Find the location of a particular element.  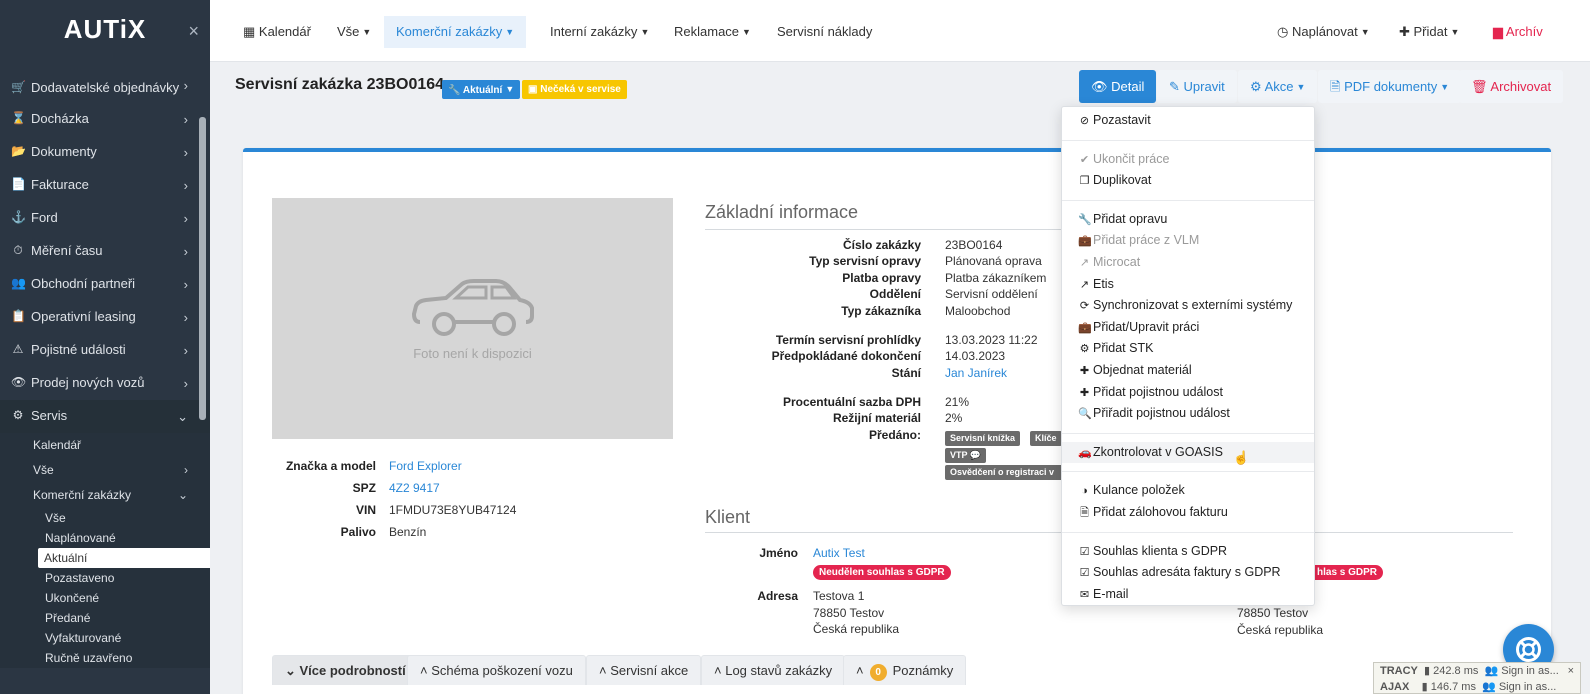

menu-item: ◑ Kulance položek is located at coordinates (1188, 490).